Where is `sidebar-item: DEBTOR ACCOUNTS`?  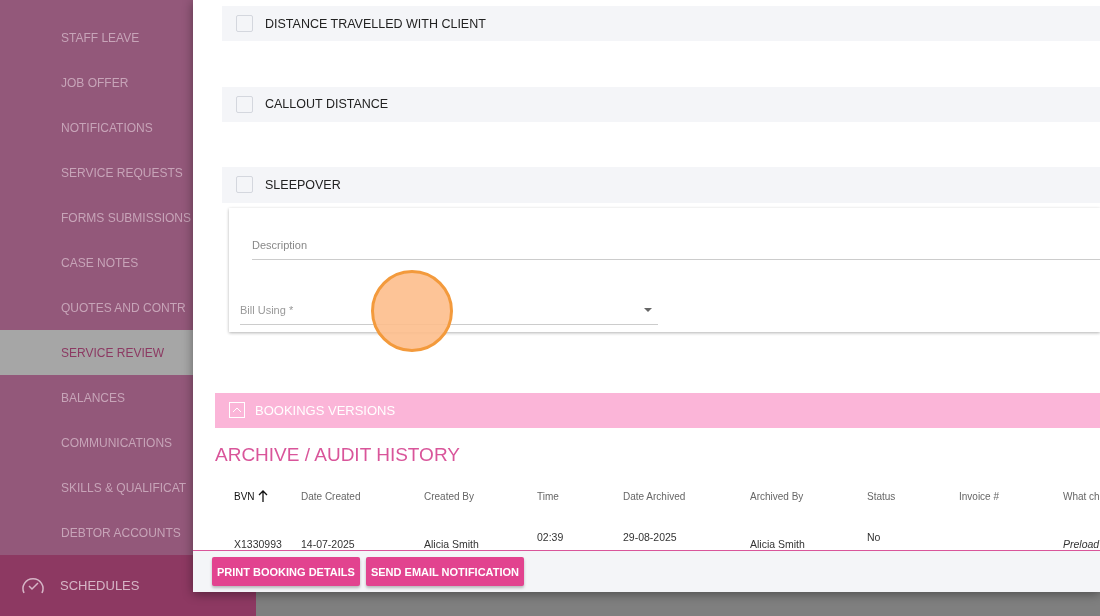
sidebar-item: DEBTOR ACCOUNTS is located at coordinates (96, 532).